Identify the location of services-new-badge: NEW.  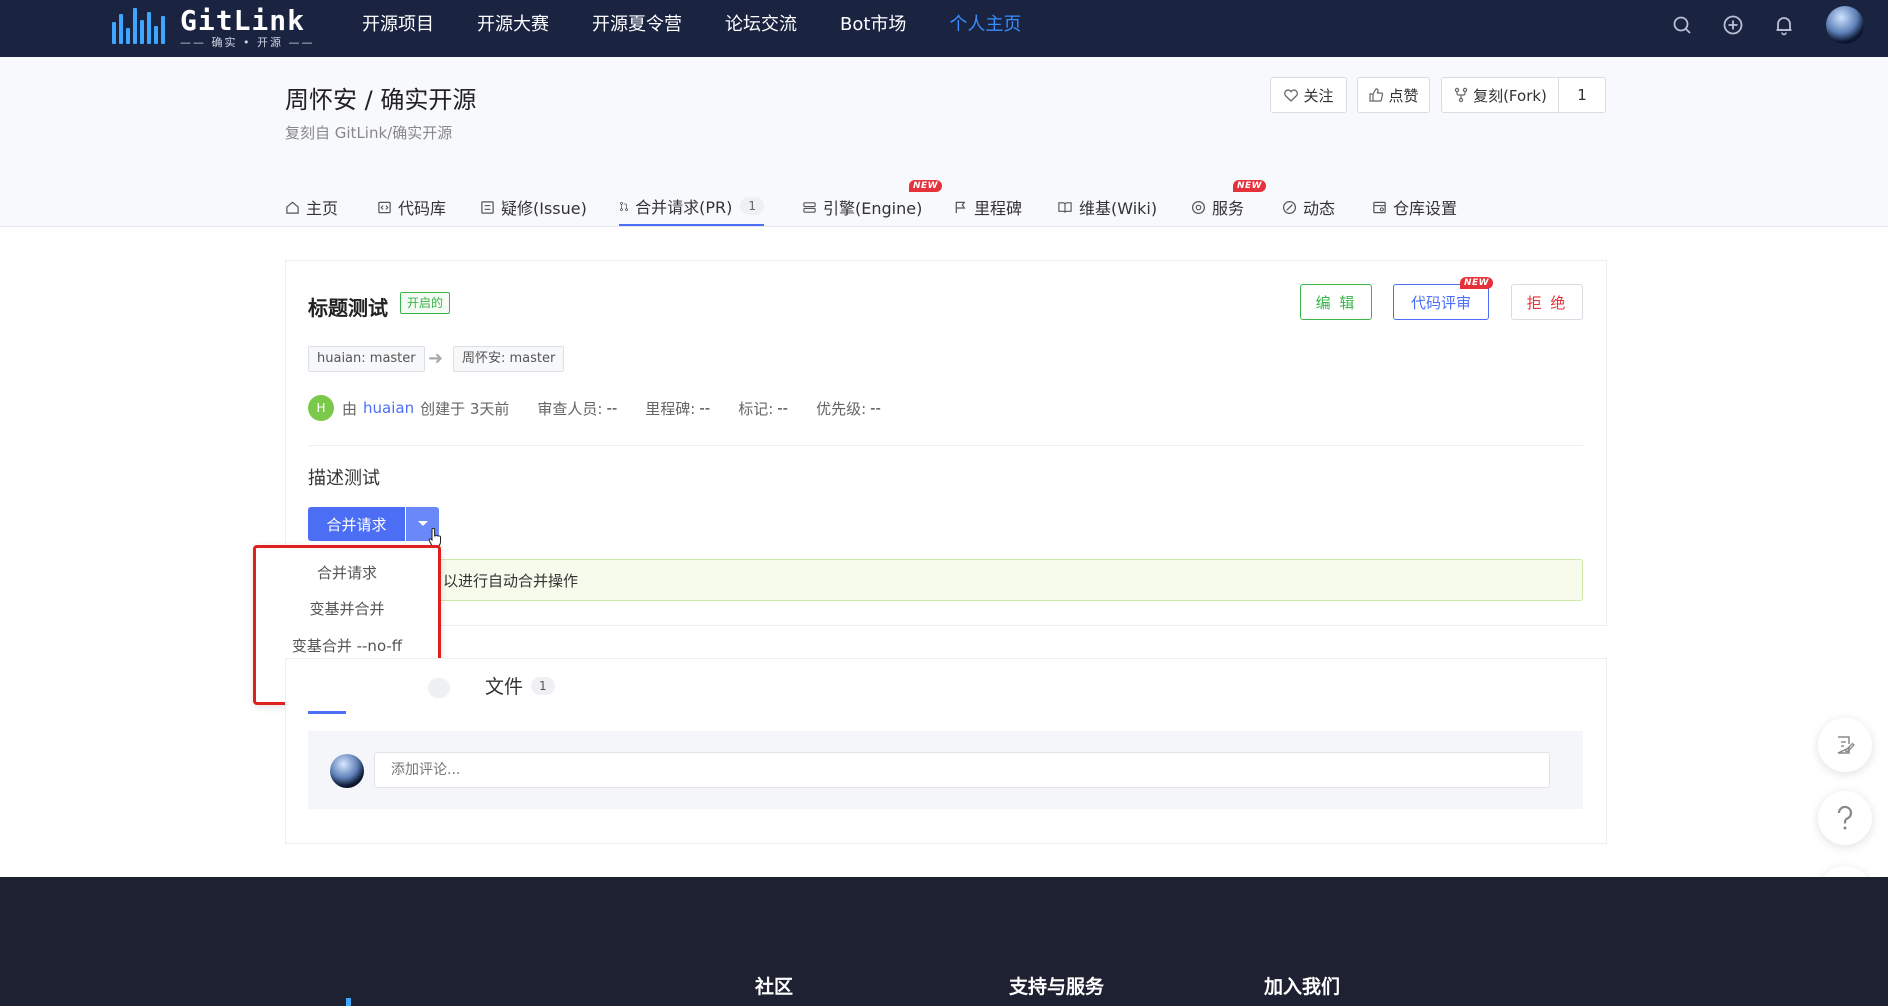
(1250, 186).